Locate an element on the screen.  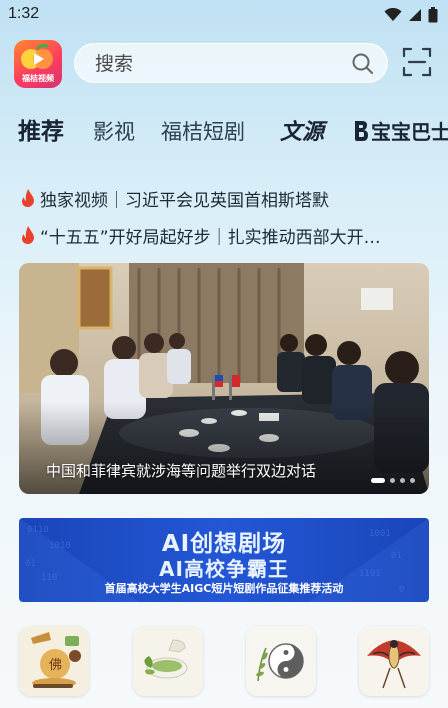
buddha-tea-icon: 佛 is located at coordinates (54, 661).